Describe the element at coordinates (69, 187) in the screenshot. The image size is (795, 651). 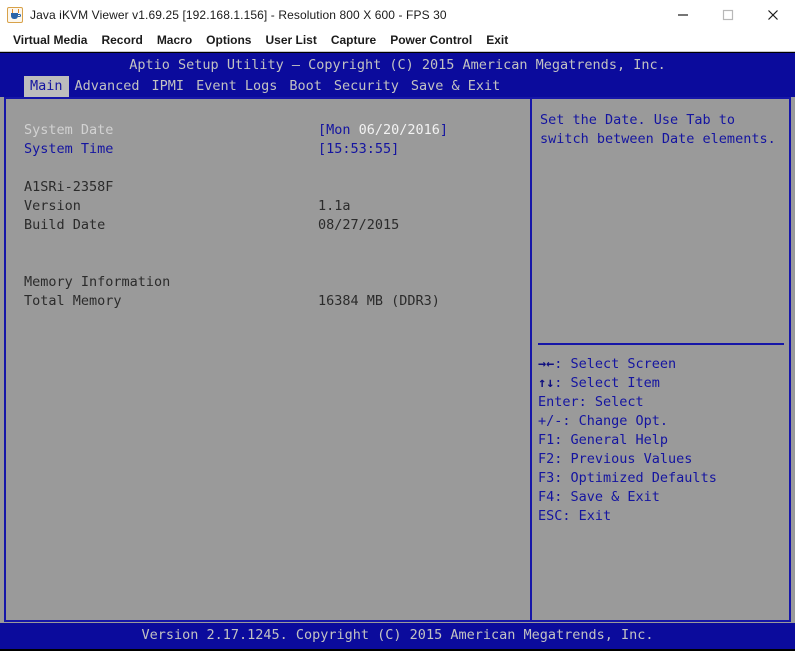
I see `board-model-label: A1SRi-2358F` at that location.